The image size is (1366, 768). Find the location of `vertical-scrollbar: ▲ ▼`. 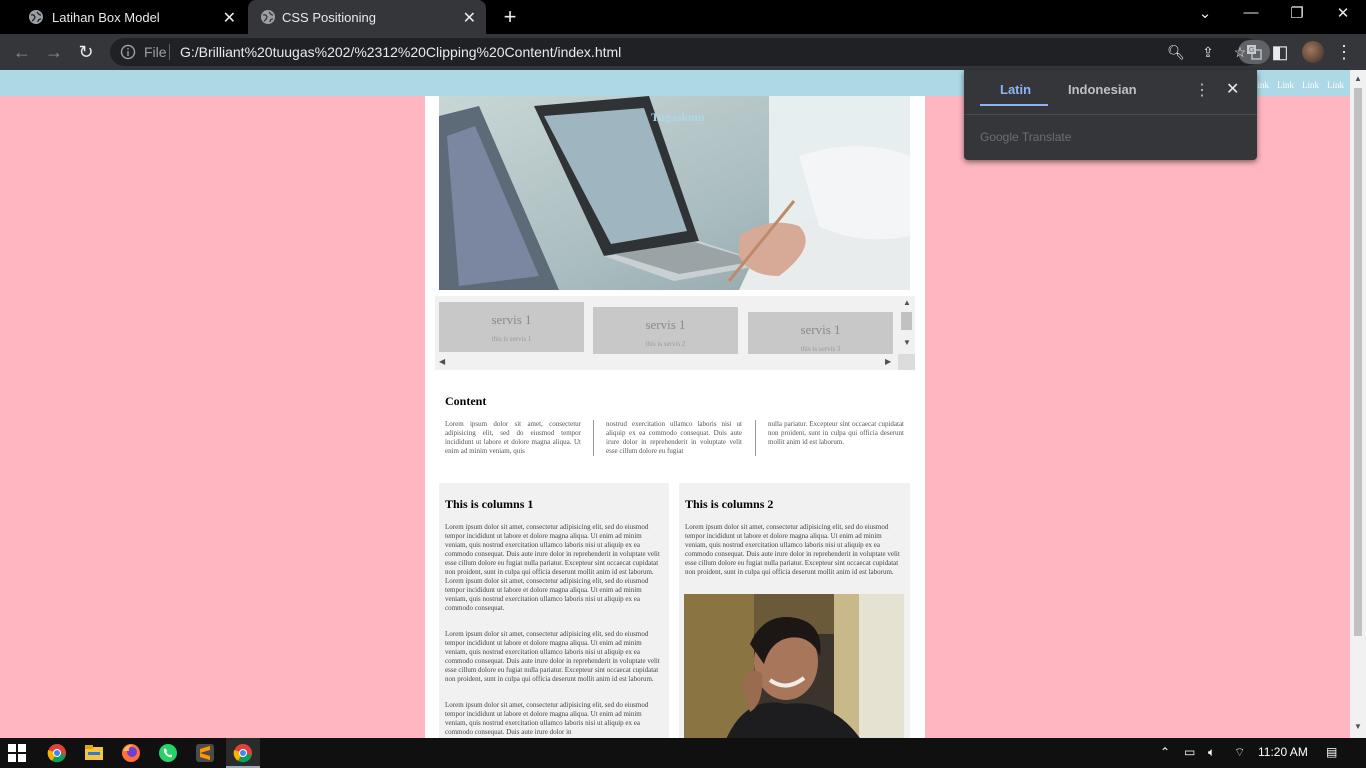

vertical-scrollbar: ▲ ▼ is located at coordinates (906, 325).